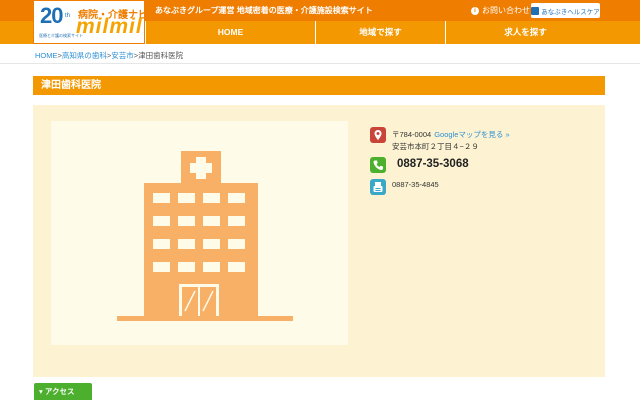  Describe the element at coordinates (433, 164) in the screenshot. I see `phone-number: 0887-35-3068` at that location.